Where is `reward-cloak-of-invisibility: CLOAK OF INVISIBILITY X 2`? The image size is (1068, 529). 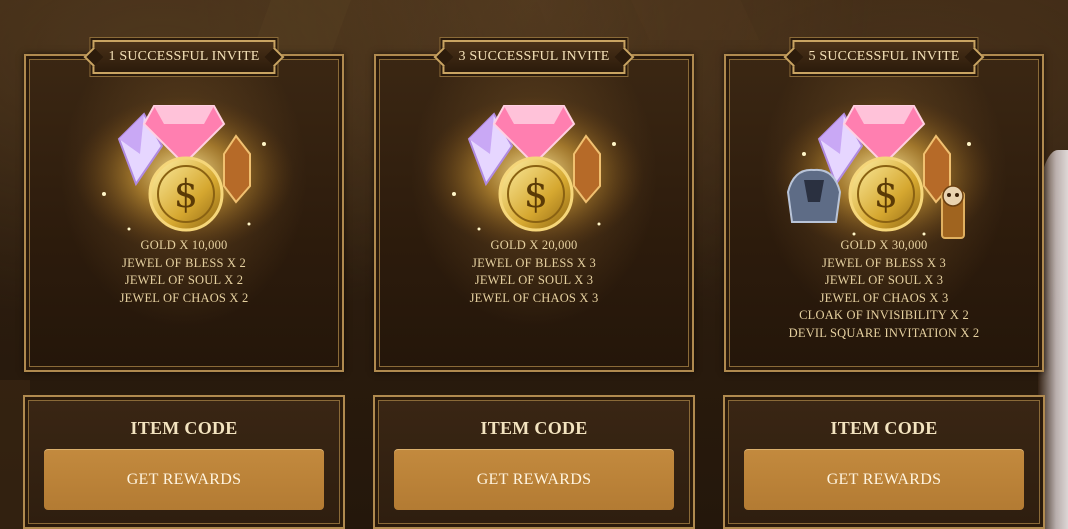
reward-cloak-of-invisibility: CLOAK OF INVISIBILITY X 2 is located at coordinates (884, 315).